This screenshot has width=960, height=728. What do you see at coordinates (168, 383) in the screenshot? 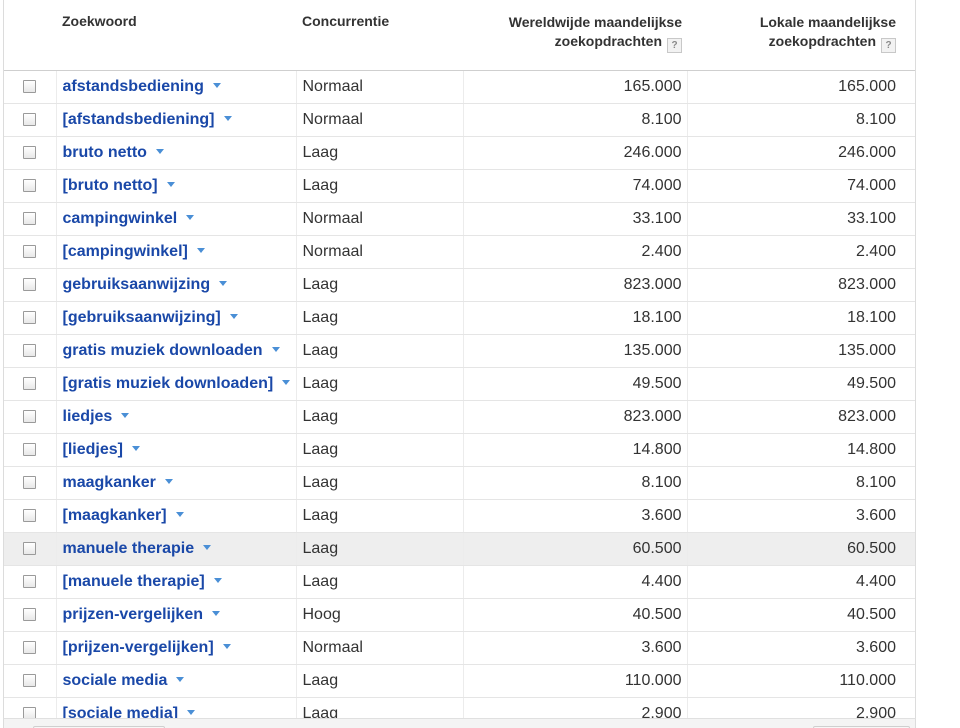
I see `keyword-link: [gratis muziek downloaden]` at bounding box center [168, 383].